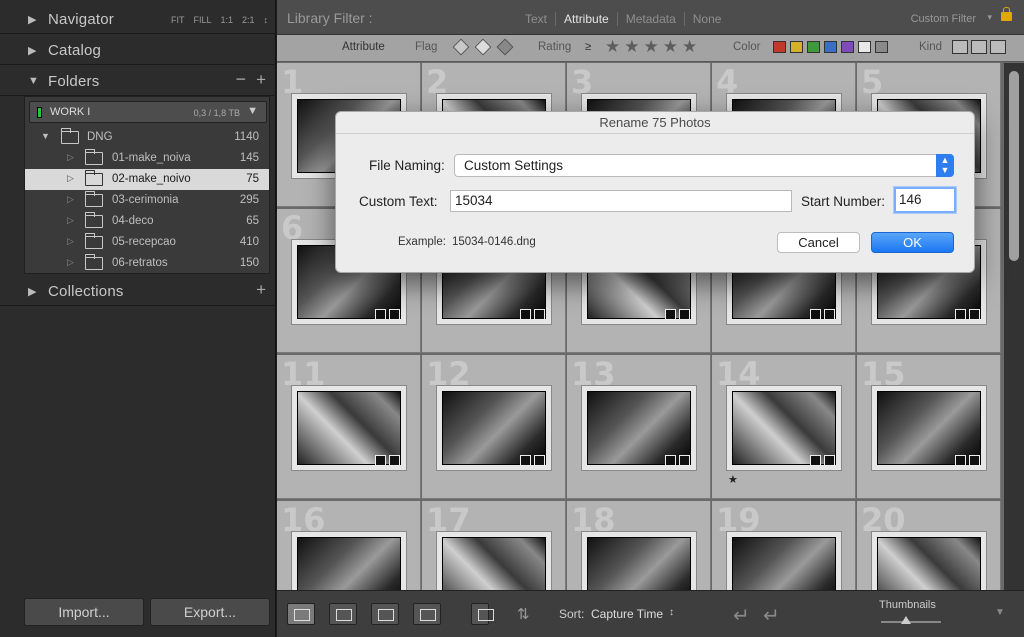 Image resolution: width=1024 pixels, height=637 pixels. What do you see at coordinates (385, 614) in the screenshot?
I see `compare-view-icon` at bounding box center [385, 614].